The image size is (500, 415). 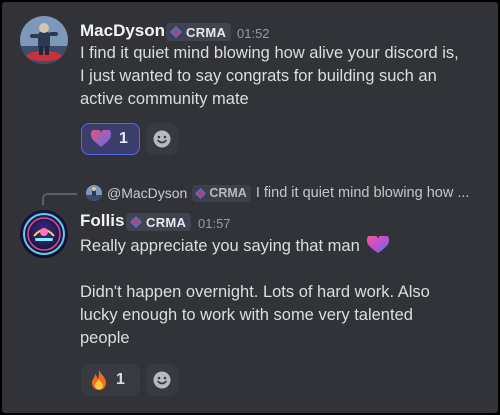 I want to click on message-text: Really appreciate you saying that man, so click(x=220, y=246).